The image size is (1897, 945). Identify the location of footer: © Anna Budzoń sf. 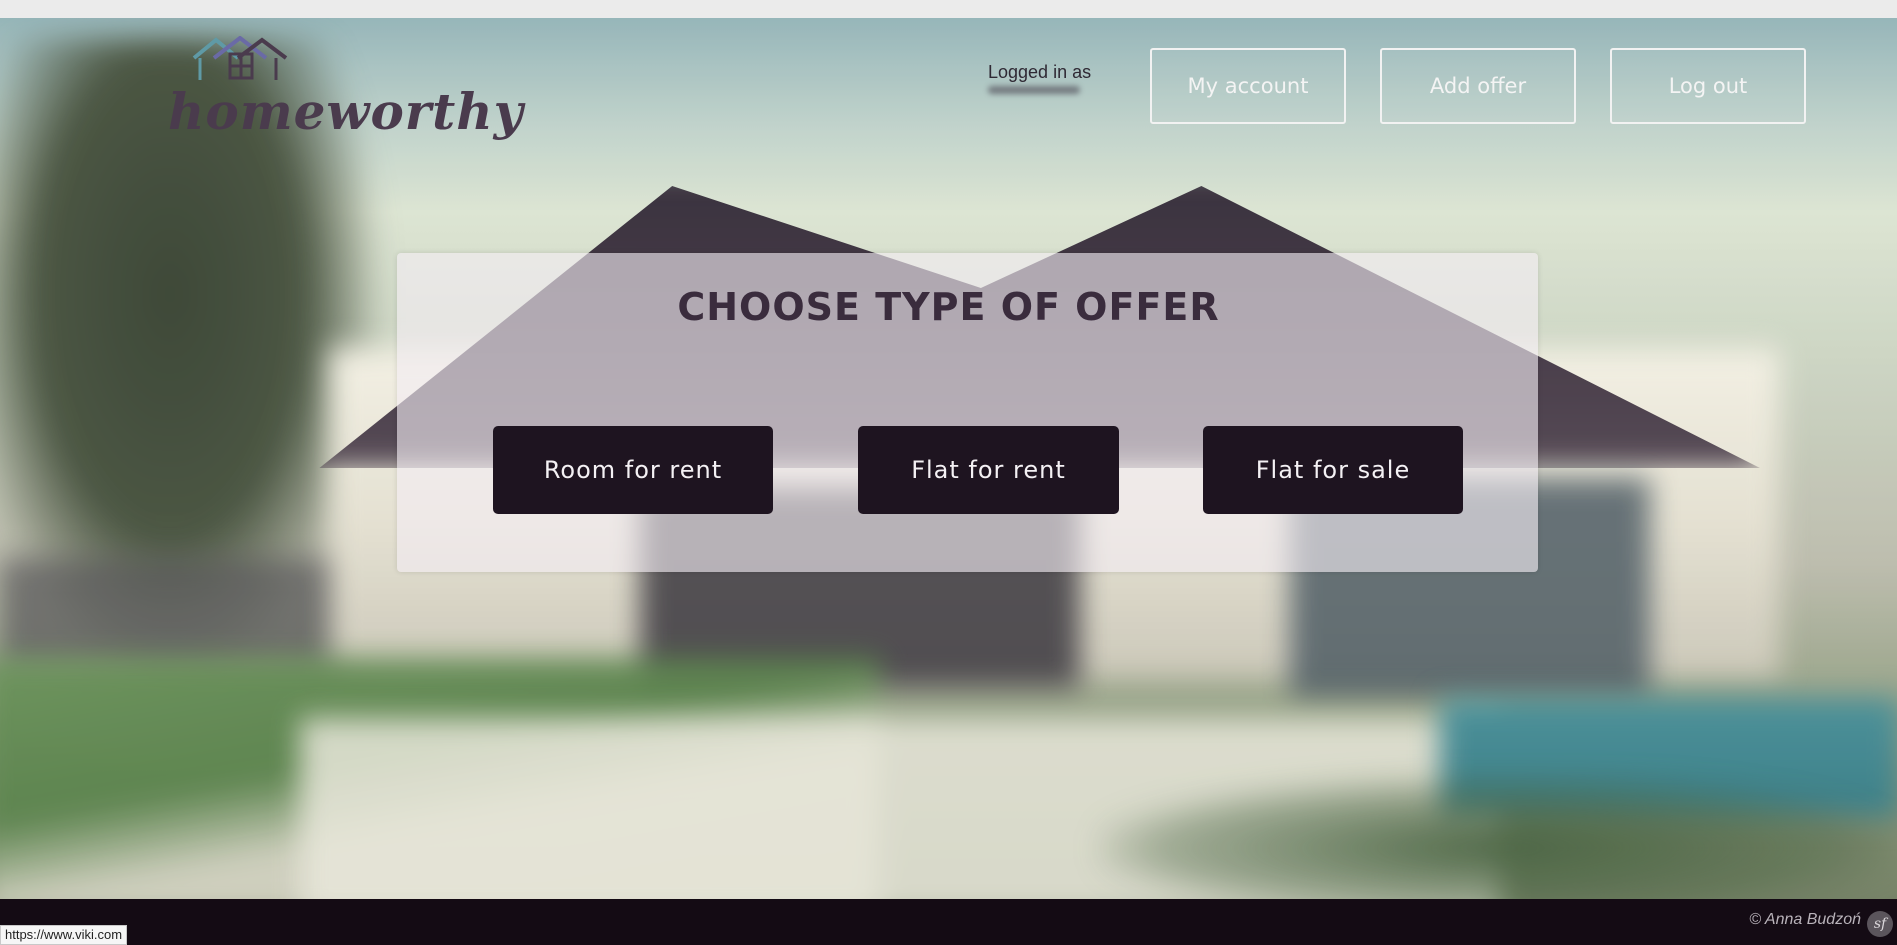
(948, 922).